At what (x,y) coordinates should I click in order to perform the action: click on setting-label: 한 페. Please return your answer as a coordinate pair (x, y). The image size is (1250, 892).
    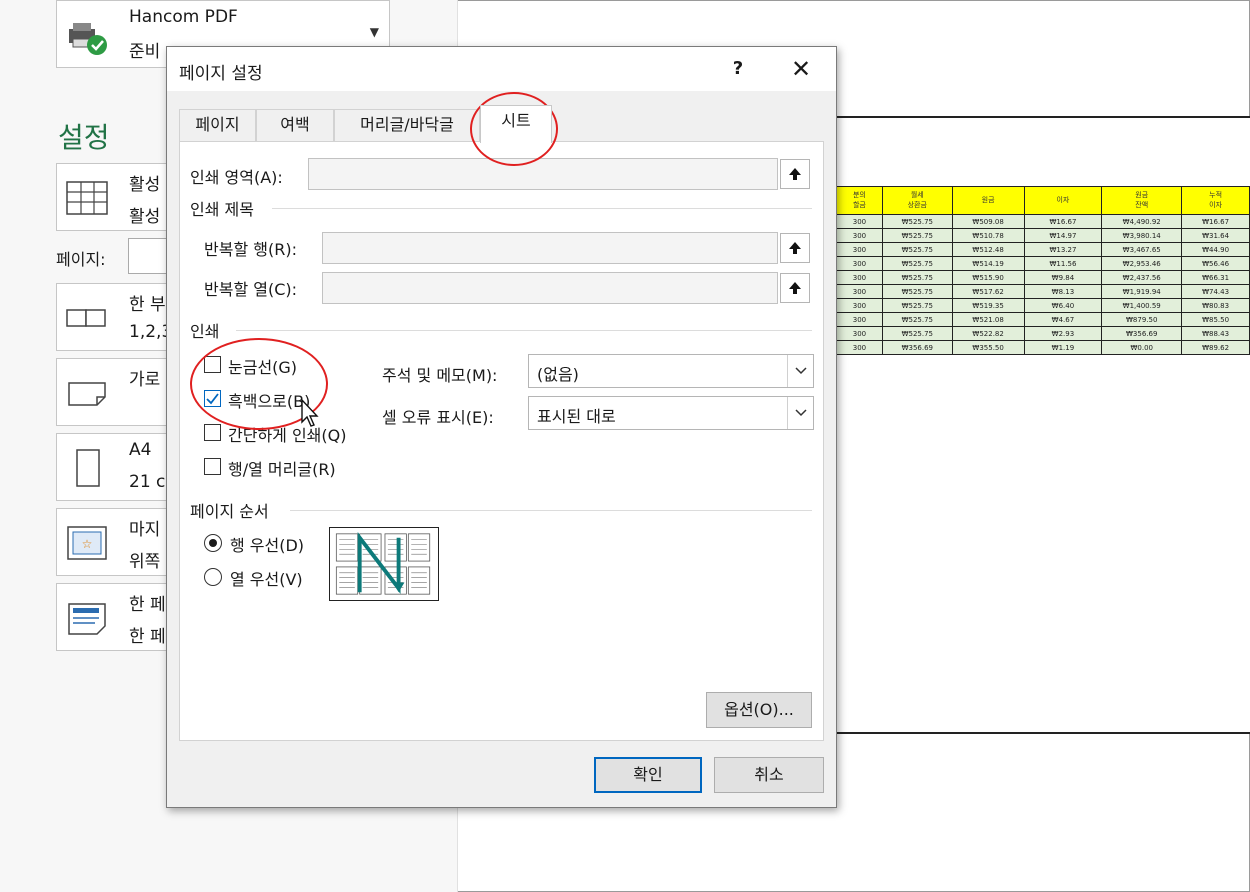
    Looking at the image, I should click on (147, 605).